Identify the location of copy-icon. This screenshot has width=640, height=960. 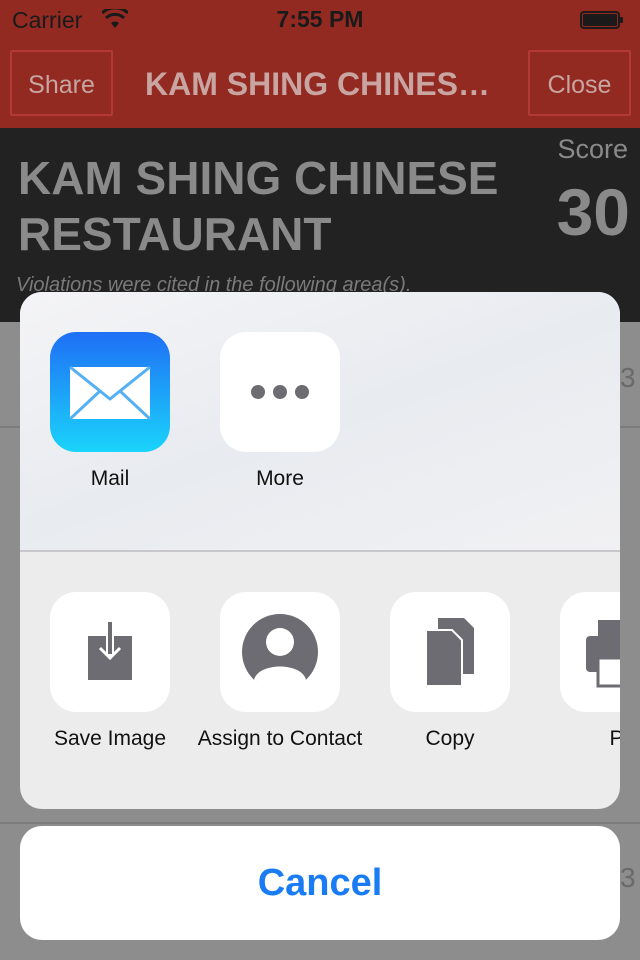
(450, 652).